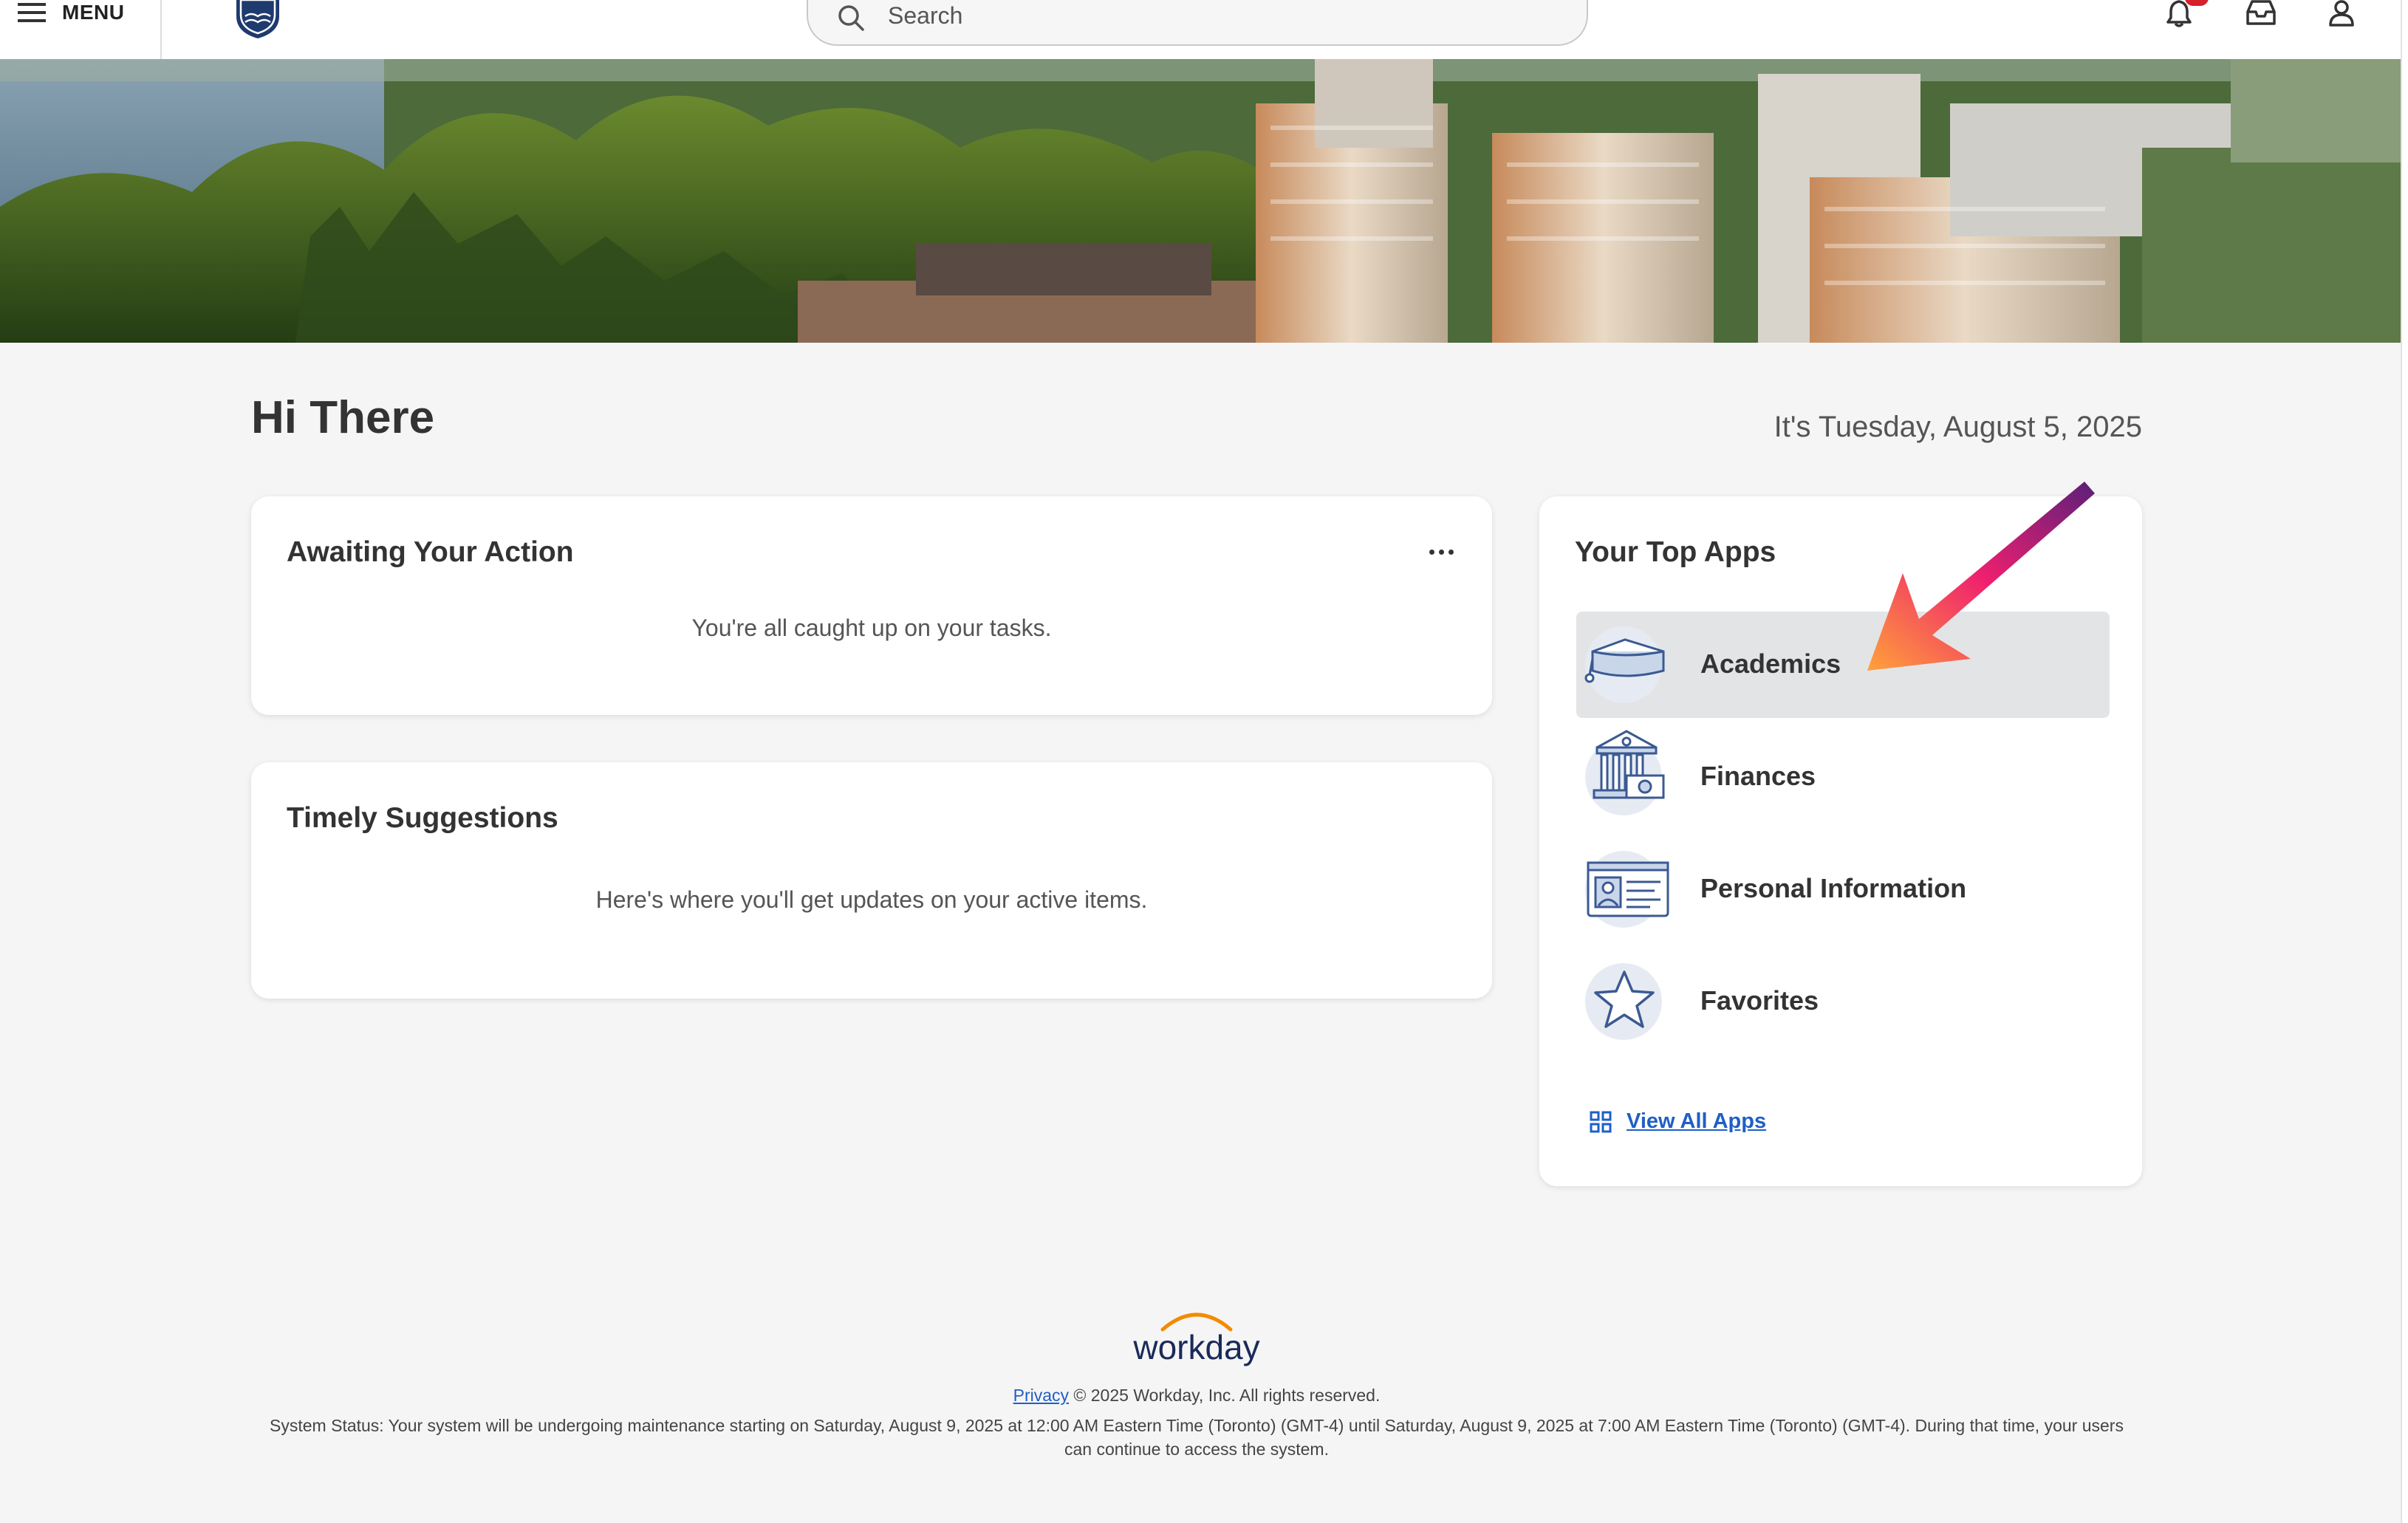 The height and width of the screenshot is (1523, 2408). Describe the element at coordinates (1696, 1121) in the screenshot. I see `view-all-apps-label: View All Apps` at that location.